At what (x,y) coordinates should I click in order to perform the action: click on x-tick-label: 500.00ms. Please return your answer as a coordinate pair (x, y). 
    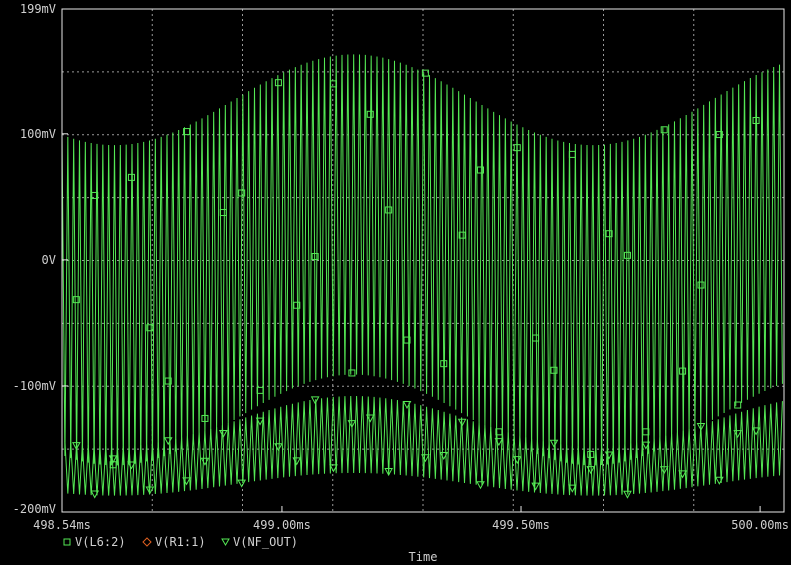
    Looking at the image, I should click on (760, 525).